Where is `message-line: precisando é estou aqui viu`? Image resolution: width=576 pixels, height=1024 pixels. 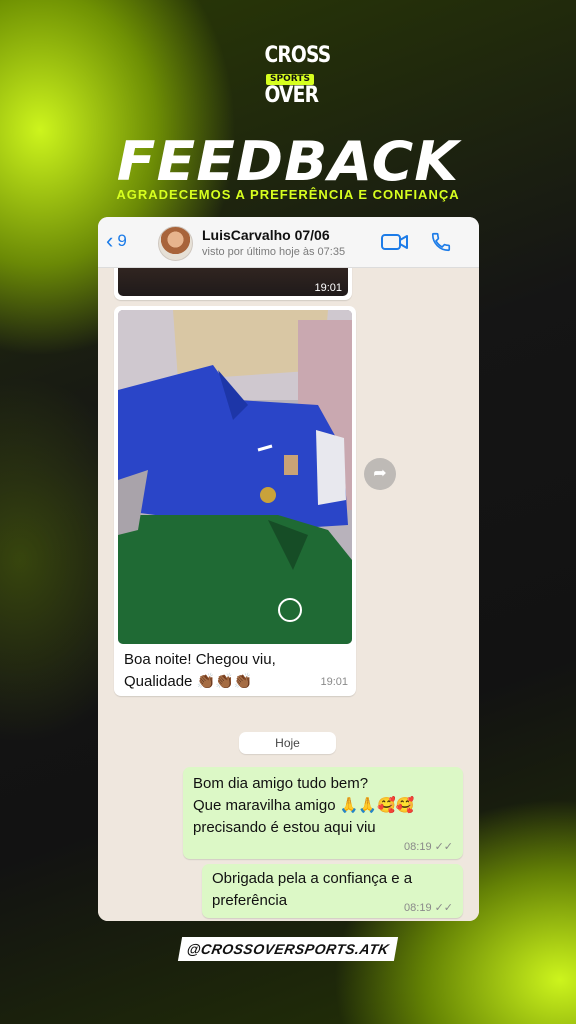
message-line: precisando é estou aqui viu is located at coordinates (284, 827).